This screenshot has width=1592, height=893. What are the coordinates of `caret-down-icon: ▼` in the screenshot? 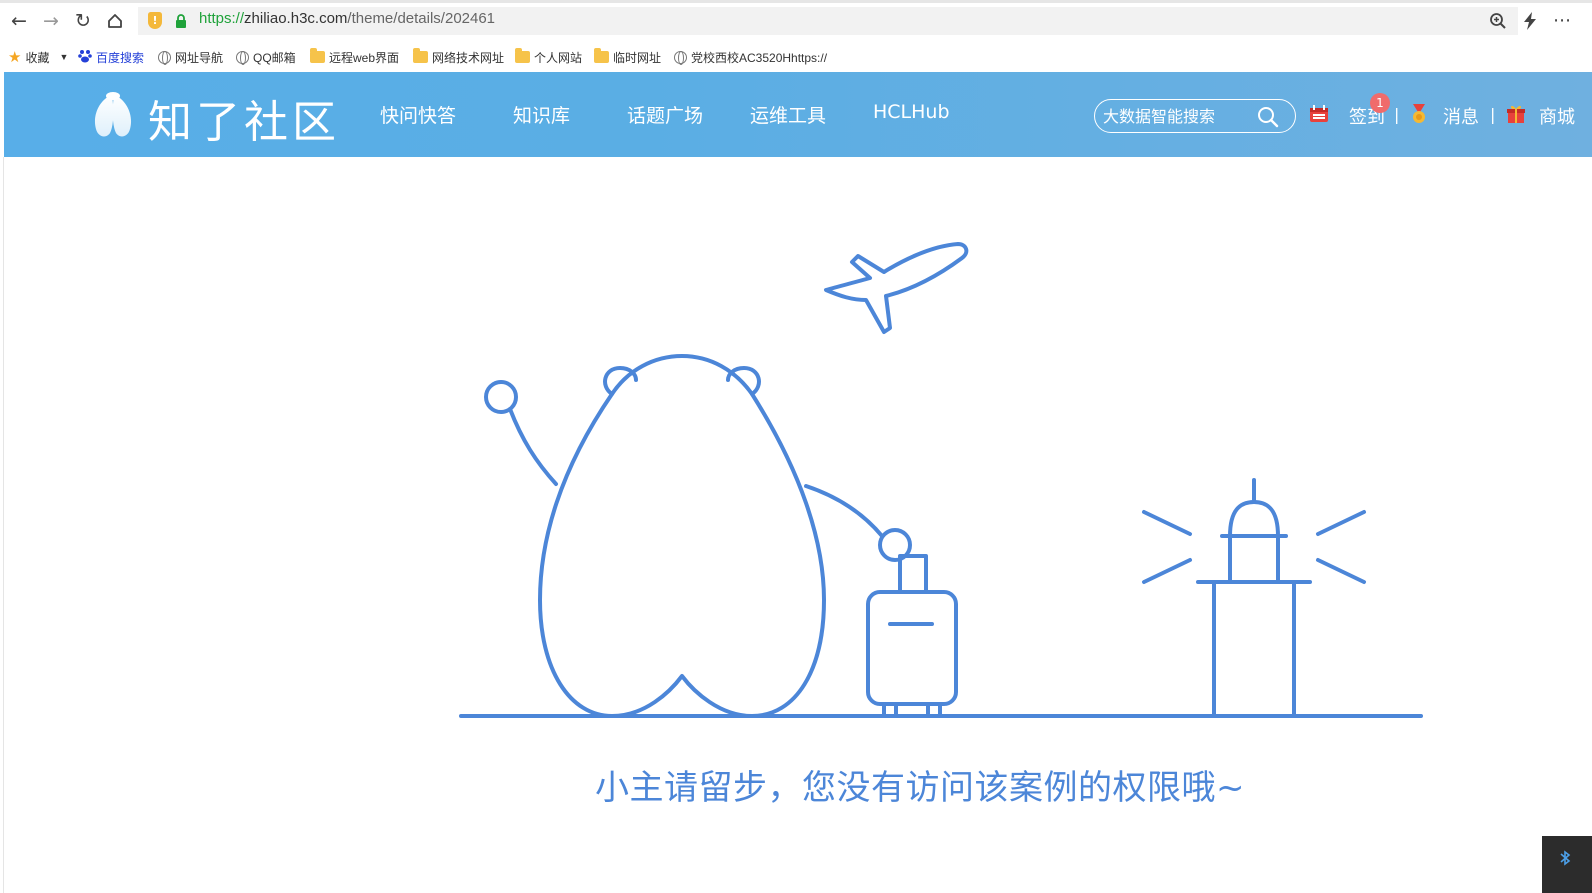 It's located at (63, 57).